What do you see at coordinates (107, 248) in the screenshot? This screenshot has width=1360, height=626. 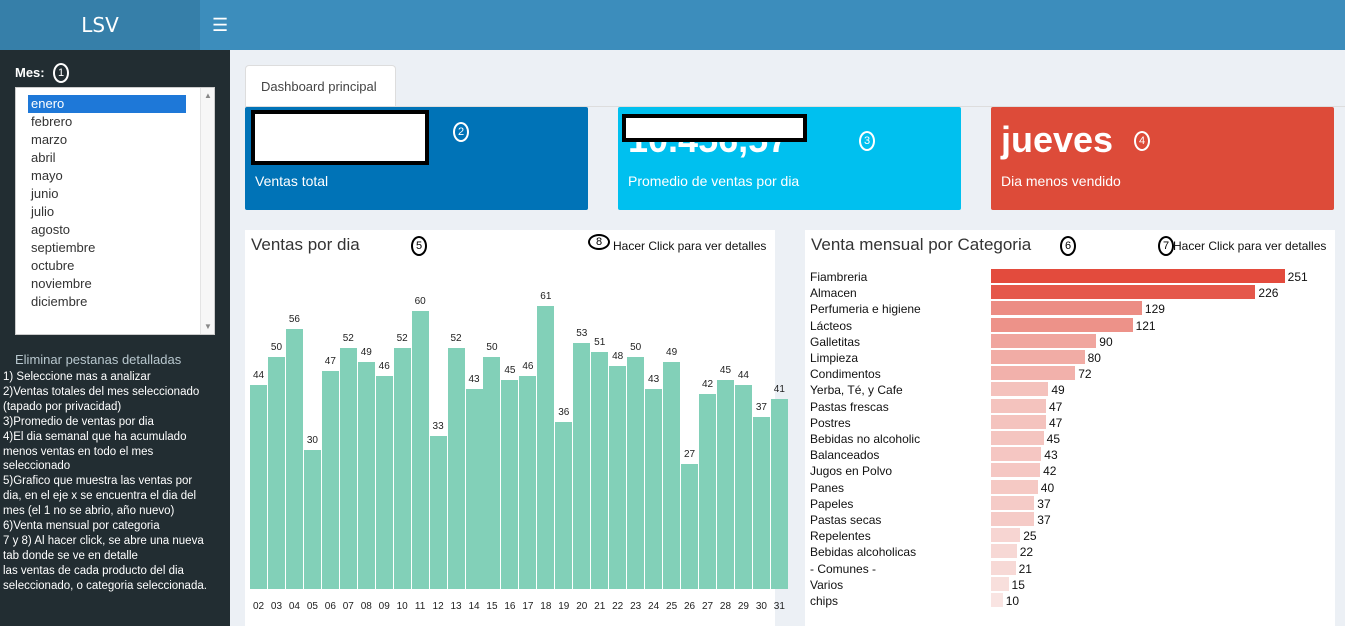 I see `month-option: septiembre` at bounding box center [107, 248].